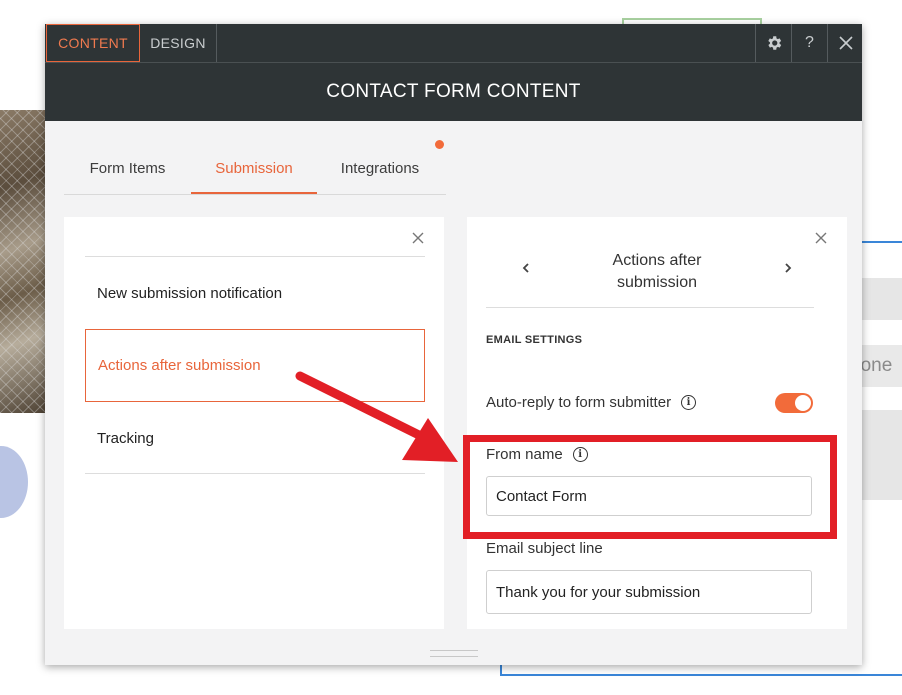 The height and width of the screenshot is (695, 902). I want to click on resize-handle, so click(454, 653).